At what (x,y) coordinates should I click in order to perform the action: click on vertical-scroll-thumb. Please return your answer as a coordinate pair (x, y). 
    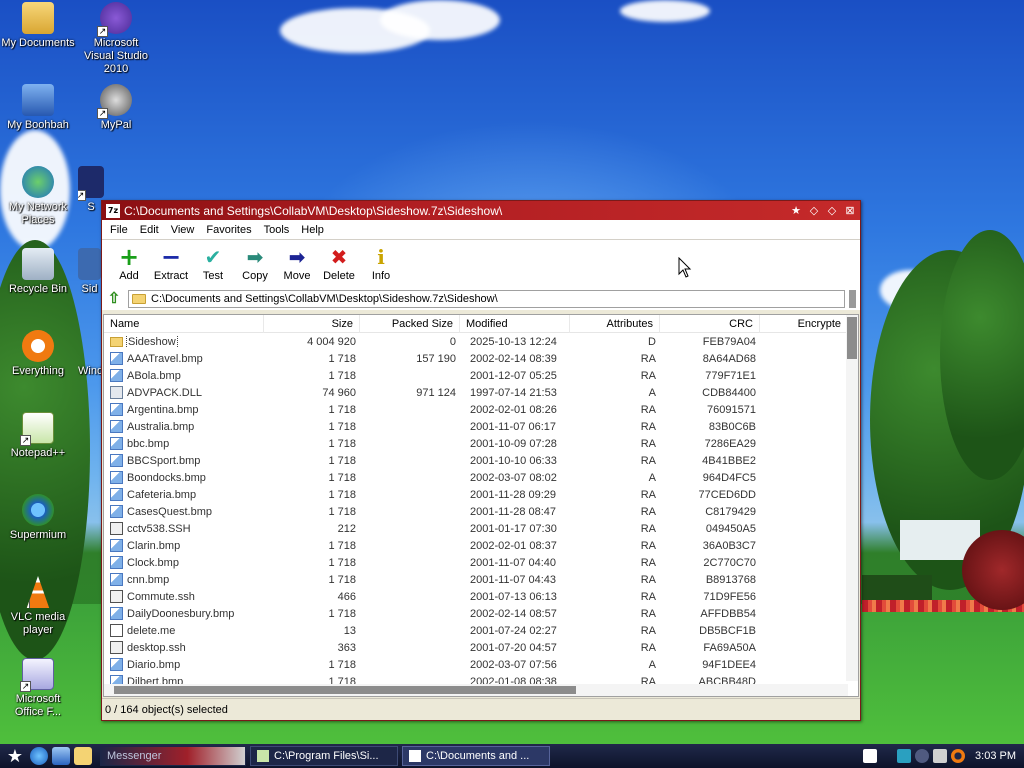
    Looking at the image, I should click on (852, 338).